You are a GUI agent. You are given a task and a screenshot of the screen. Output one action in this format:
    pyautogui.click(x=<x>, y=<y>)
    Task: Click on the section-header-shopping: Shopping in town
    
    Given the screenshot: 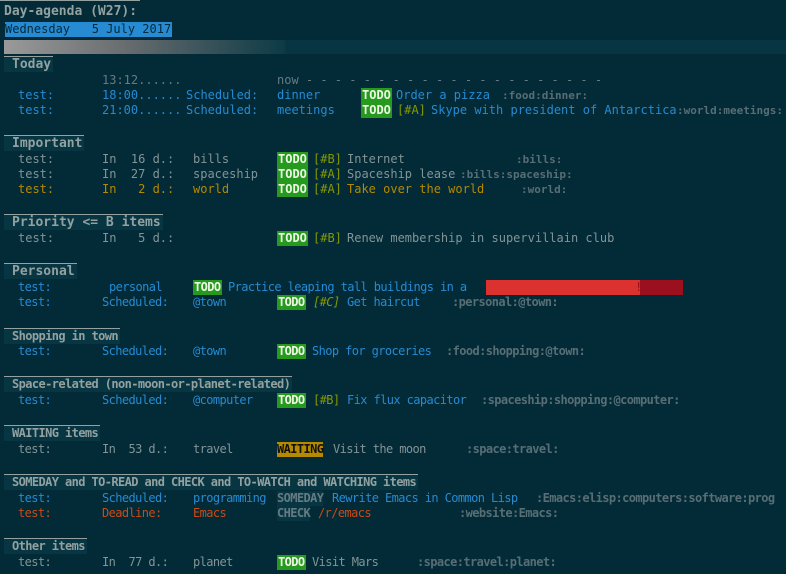 What is the action you would take?
    pyautogui.click(x=62, y=336)
    